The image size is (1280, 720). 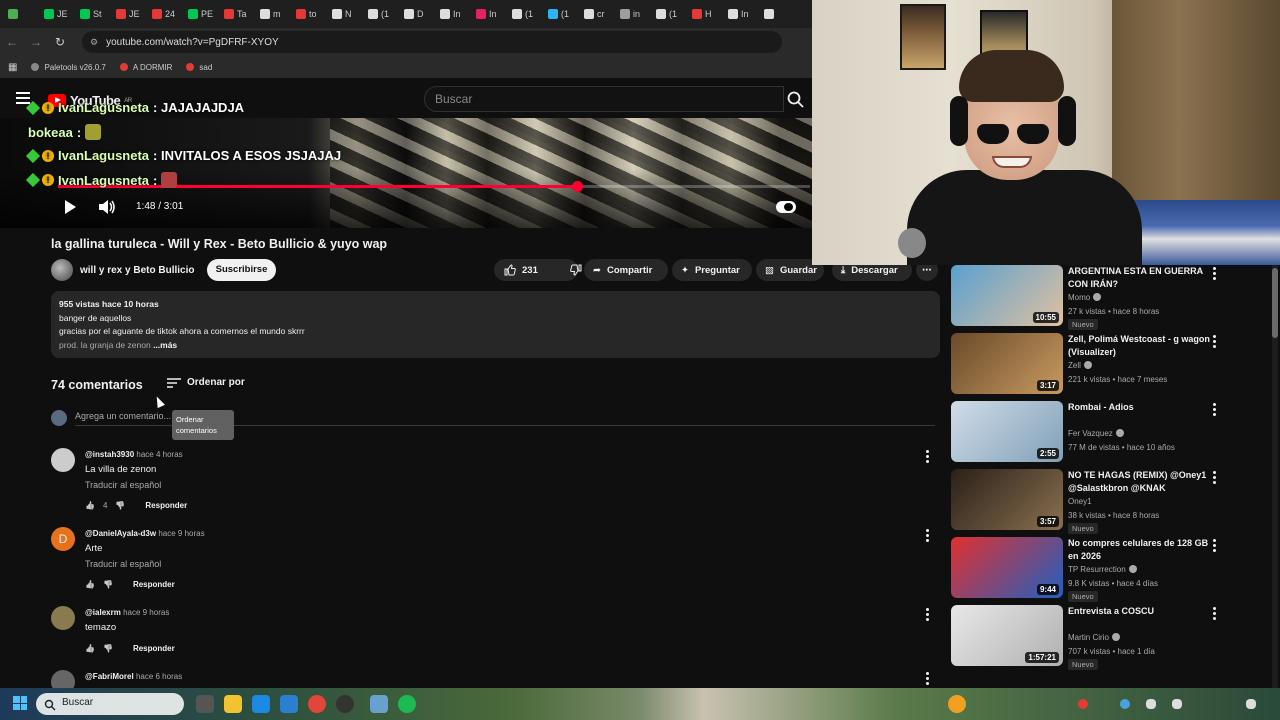 What do you see at coordinates (63, 618) in the screenshot?
I see `comment-avatar` at bounding box center [63, 618].